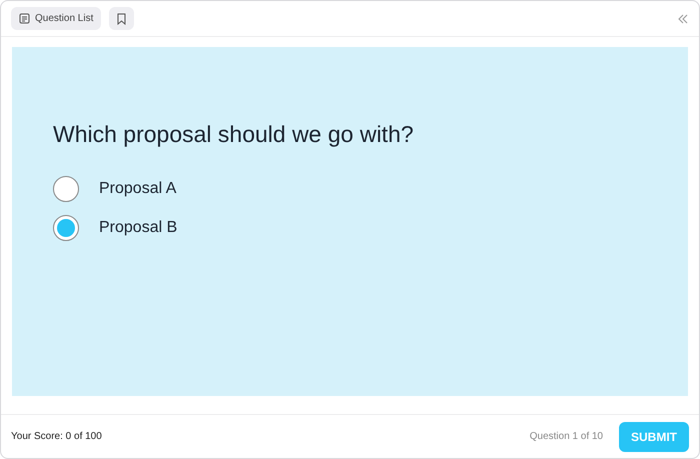  Describe the element at coordinates (683, 19) in the screenshot. I see `collapse-icon` at that location.